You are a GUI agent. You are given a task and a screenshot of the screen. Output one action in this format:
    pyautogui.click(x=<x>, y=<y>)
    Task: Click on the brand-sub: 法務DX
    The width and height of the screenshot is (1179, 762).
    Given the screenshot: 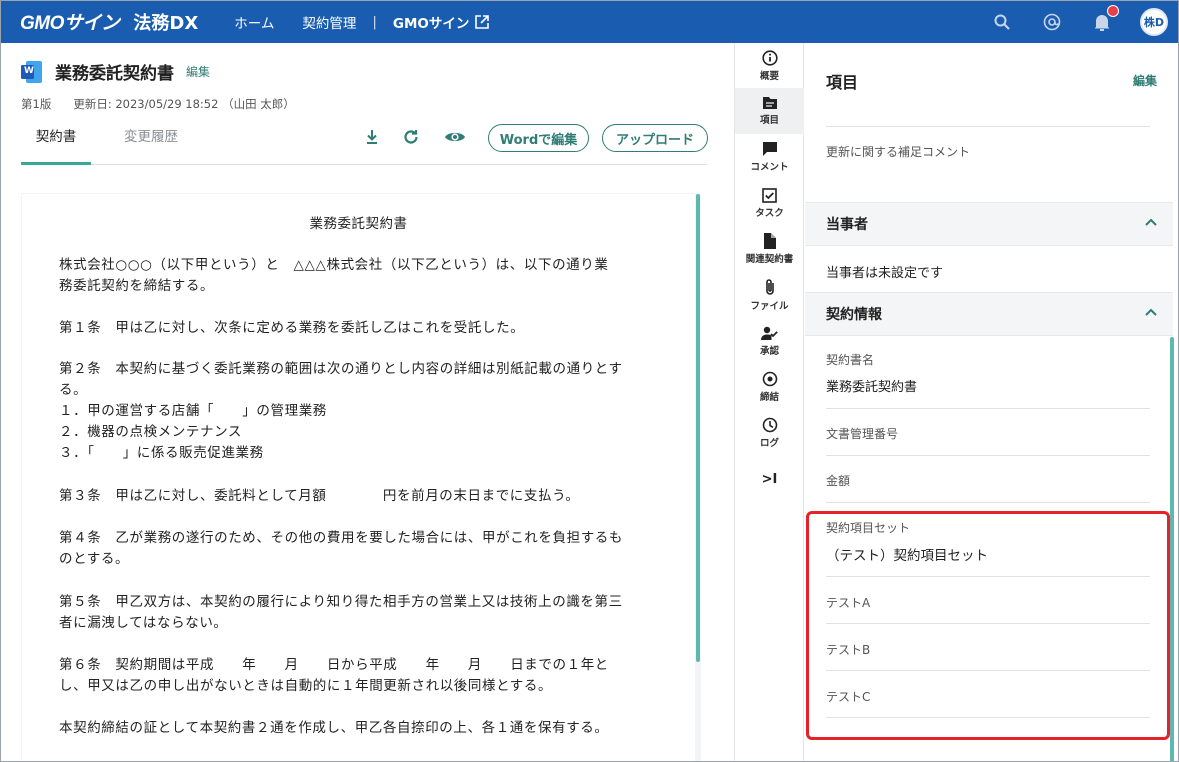 What is the action you would take?
    pyautogui.click(x=166, y=23)
    